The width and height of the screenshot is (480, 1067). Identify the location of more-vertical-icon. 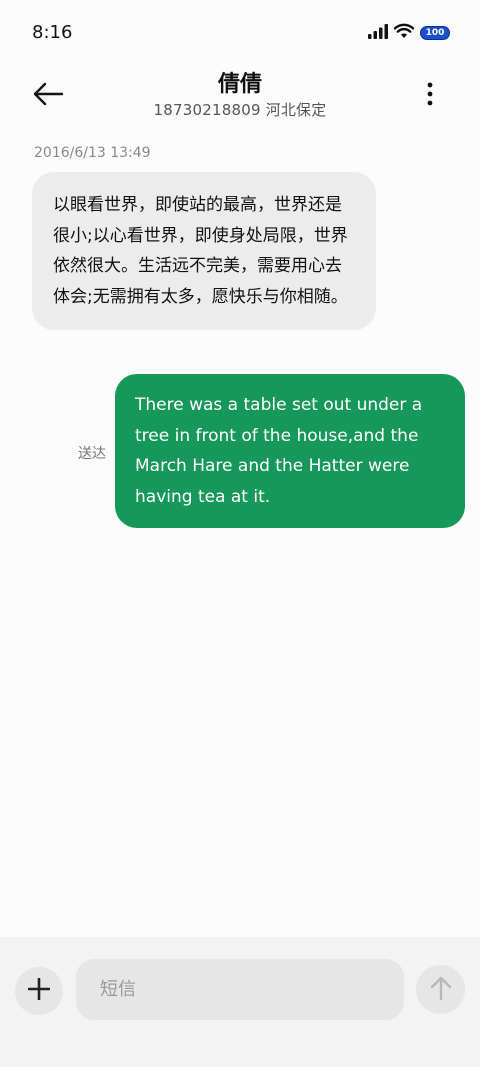
(430, 96).